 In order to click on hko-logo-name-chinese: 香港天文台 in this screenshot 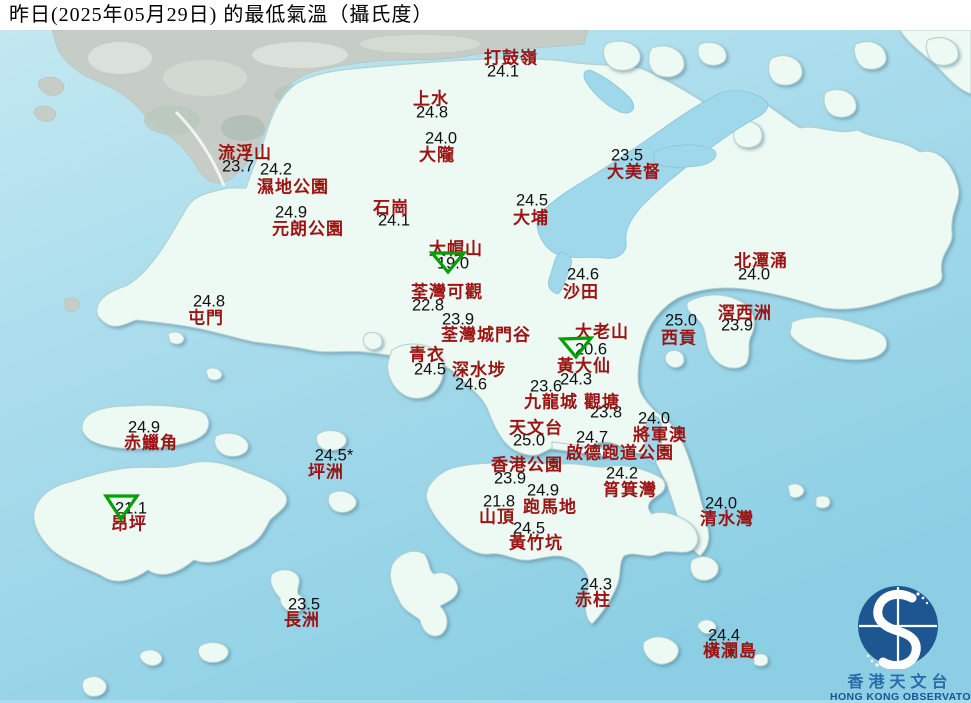, I will do `click(900, 682)`.